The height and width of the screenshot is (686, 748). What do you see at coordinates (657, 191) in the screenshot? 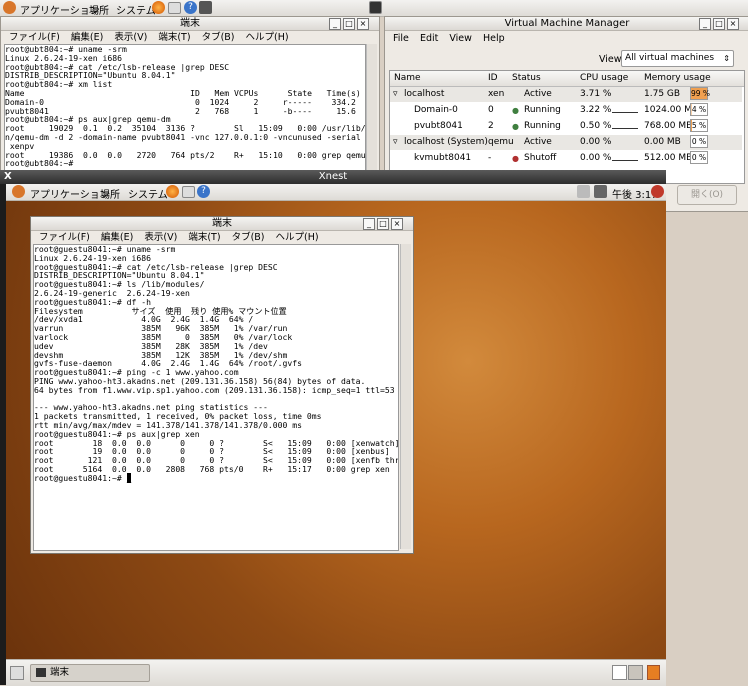
I see `power-icon` at bounding box center [657, 191].